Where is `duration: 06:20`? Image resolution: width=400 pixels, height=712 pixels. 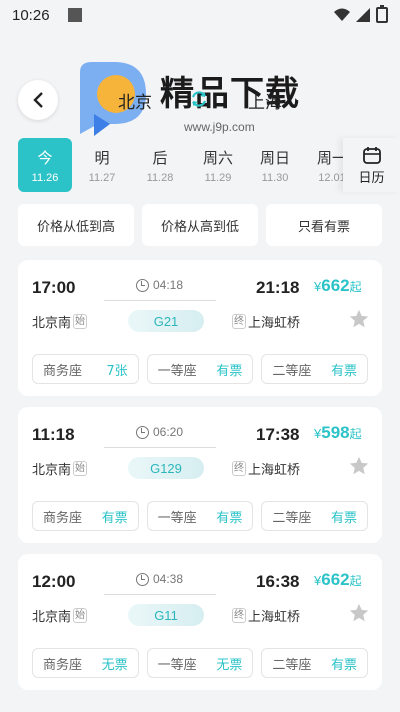
duration: 06:20 is located at coordinates (159, 432).